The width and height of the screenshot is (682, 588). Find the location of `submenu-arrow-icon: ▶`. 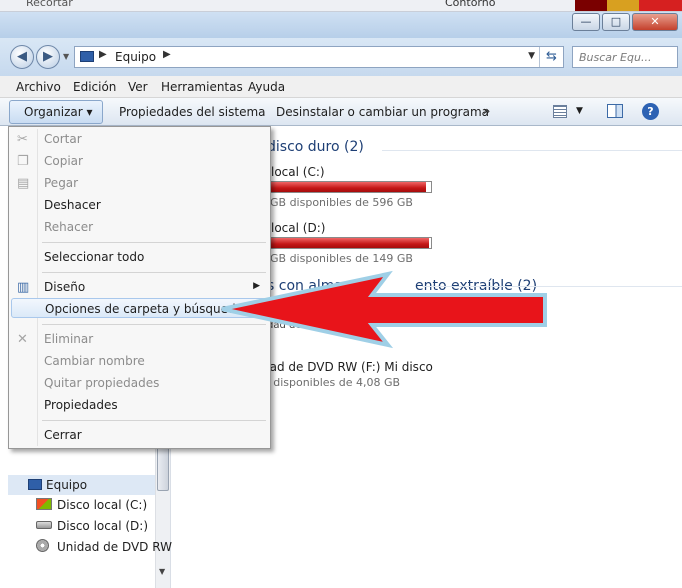

submenu-arrow-icon: ▶ is located at coordinates (256, 286).